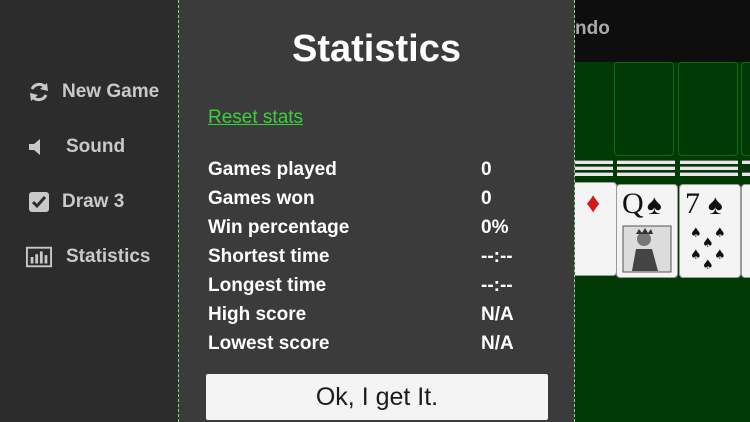  I want to click on speaker-icon, so click(39, 147).